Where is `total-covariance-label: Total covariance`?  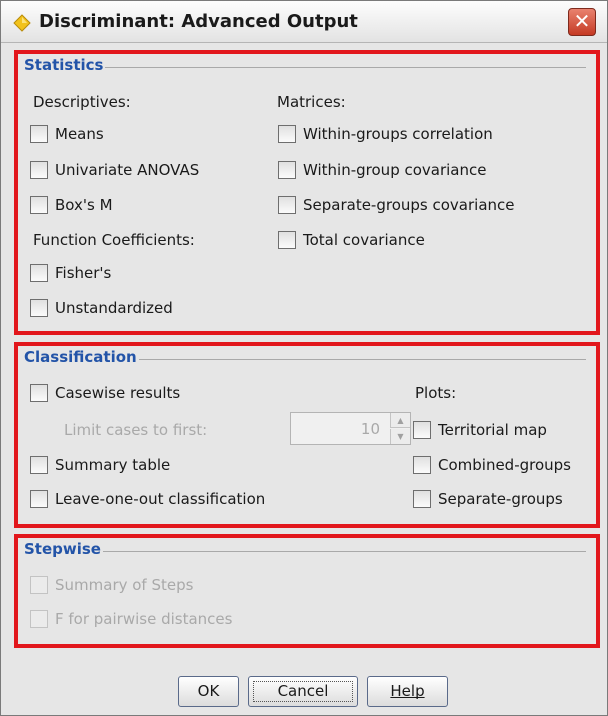 total-covariance-label: Total covariance is located at coordinates (364, 240).